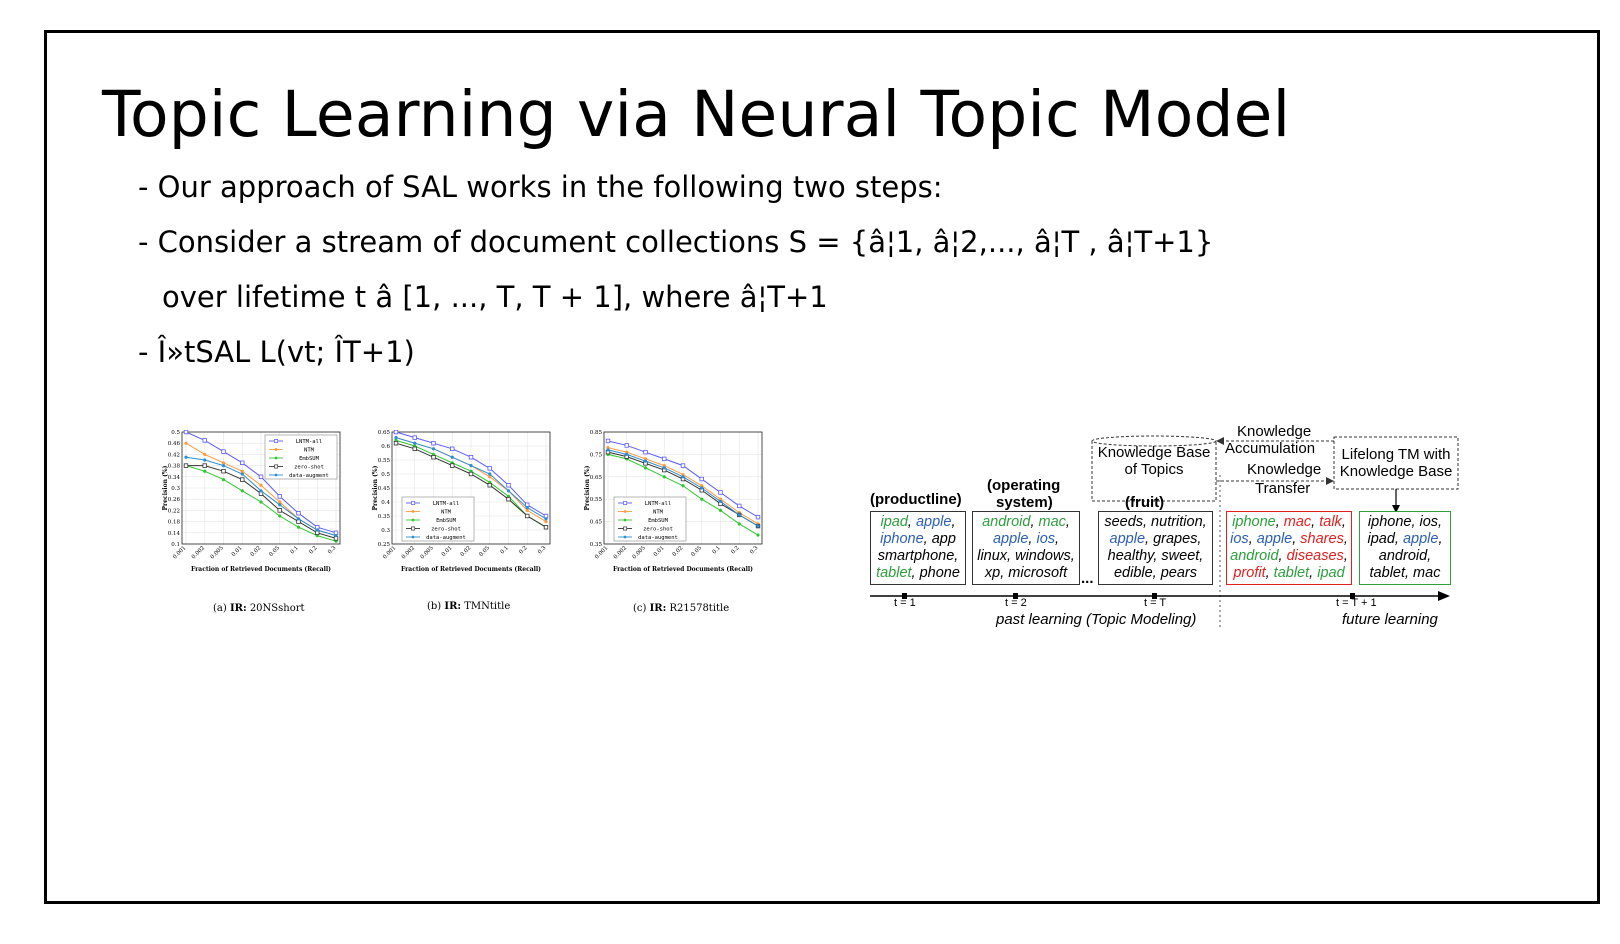 This screenshot has width=1620, height=944. I want to click on x-tick-label: 0.3, so click(754, 550).